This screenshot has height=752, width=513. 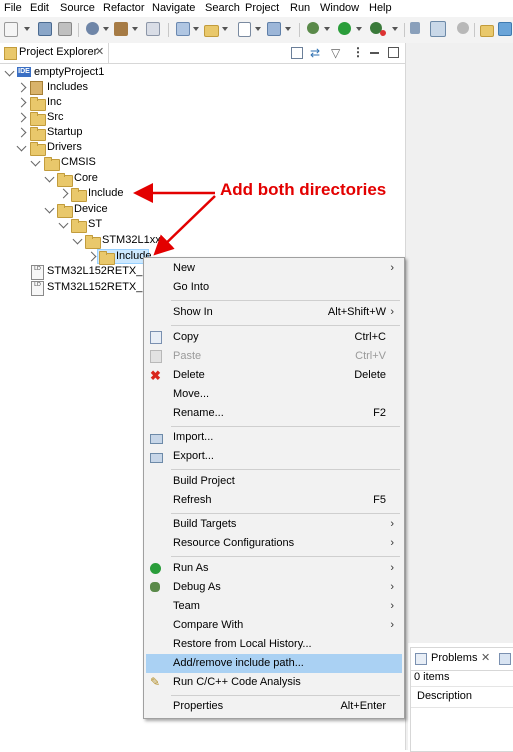 I want to click on delete-icon: ✖, so click(x=155, y=375).